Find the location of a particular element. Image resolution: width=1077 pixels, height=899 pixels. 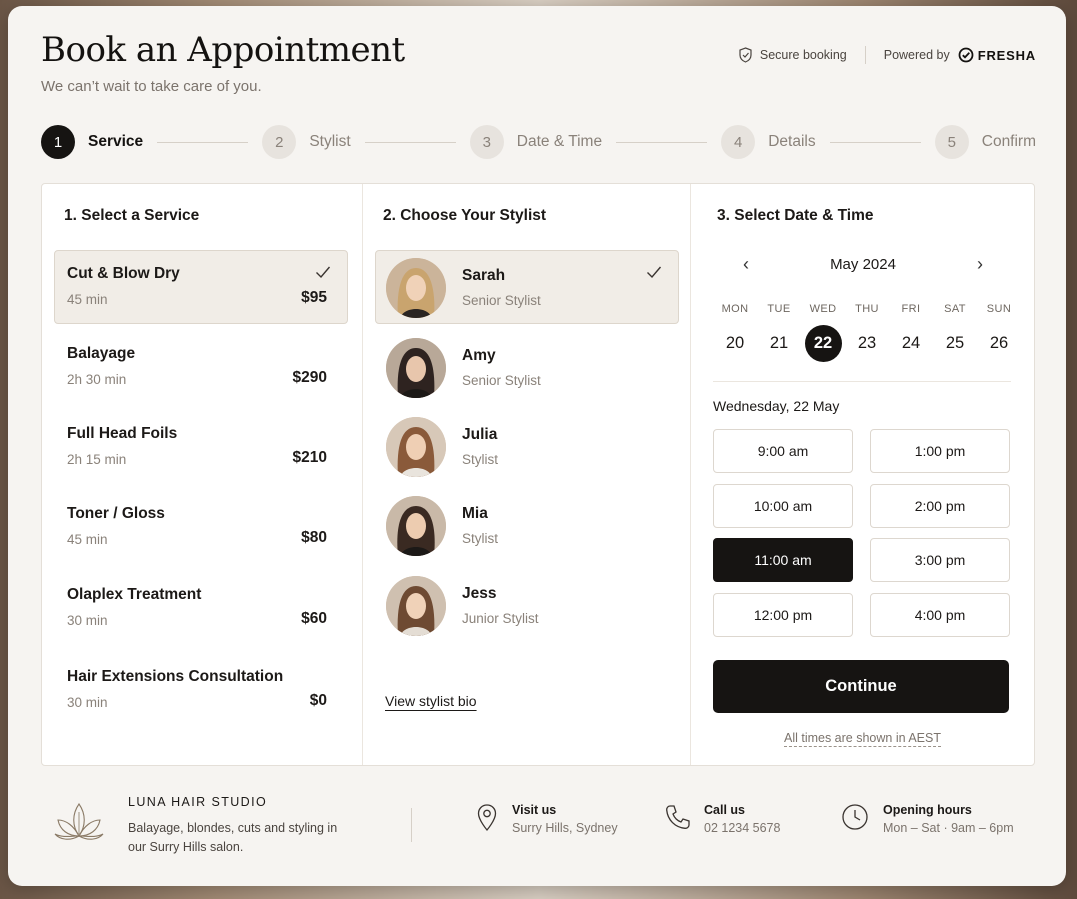

secure-booking: Secure booking is located at coordinates (792, 55).